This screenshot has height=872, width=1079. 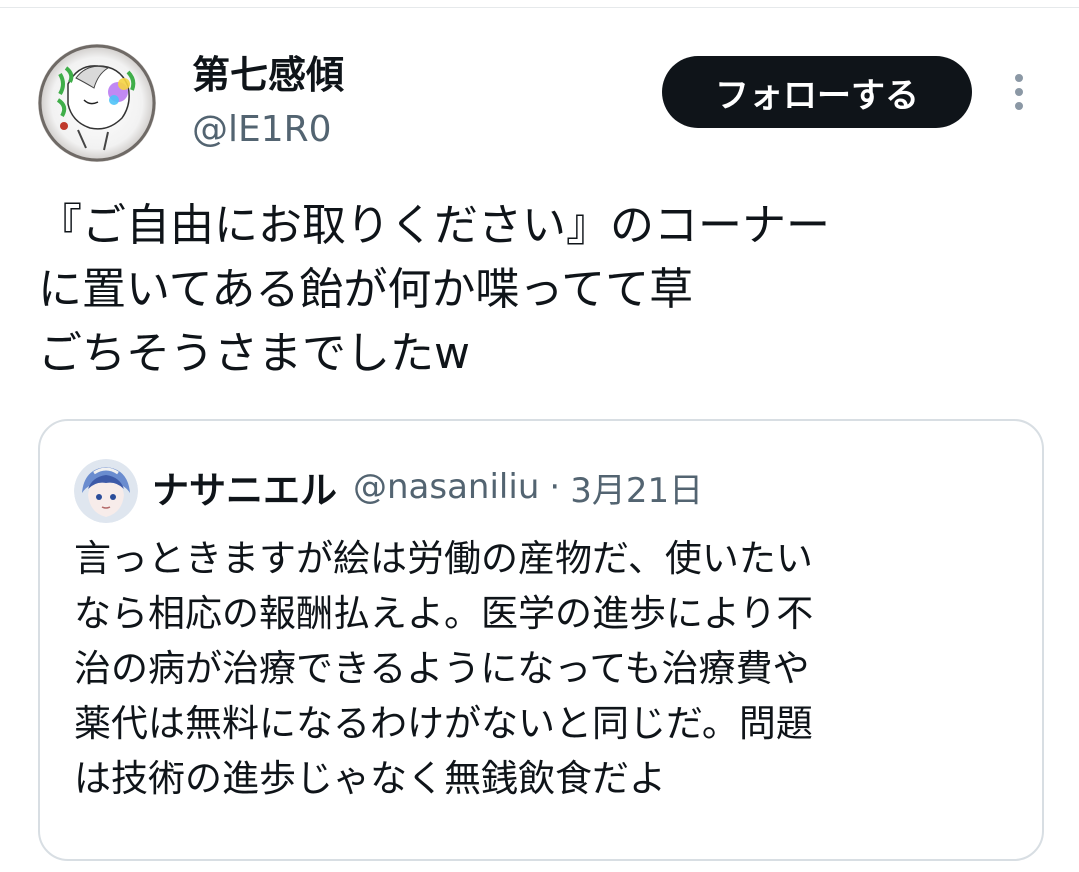 What do you see at coordinates (636, 487) in the screenshot?
I see `quoted-tweet-date: 3月21日` at bounding box center [636, 487].